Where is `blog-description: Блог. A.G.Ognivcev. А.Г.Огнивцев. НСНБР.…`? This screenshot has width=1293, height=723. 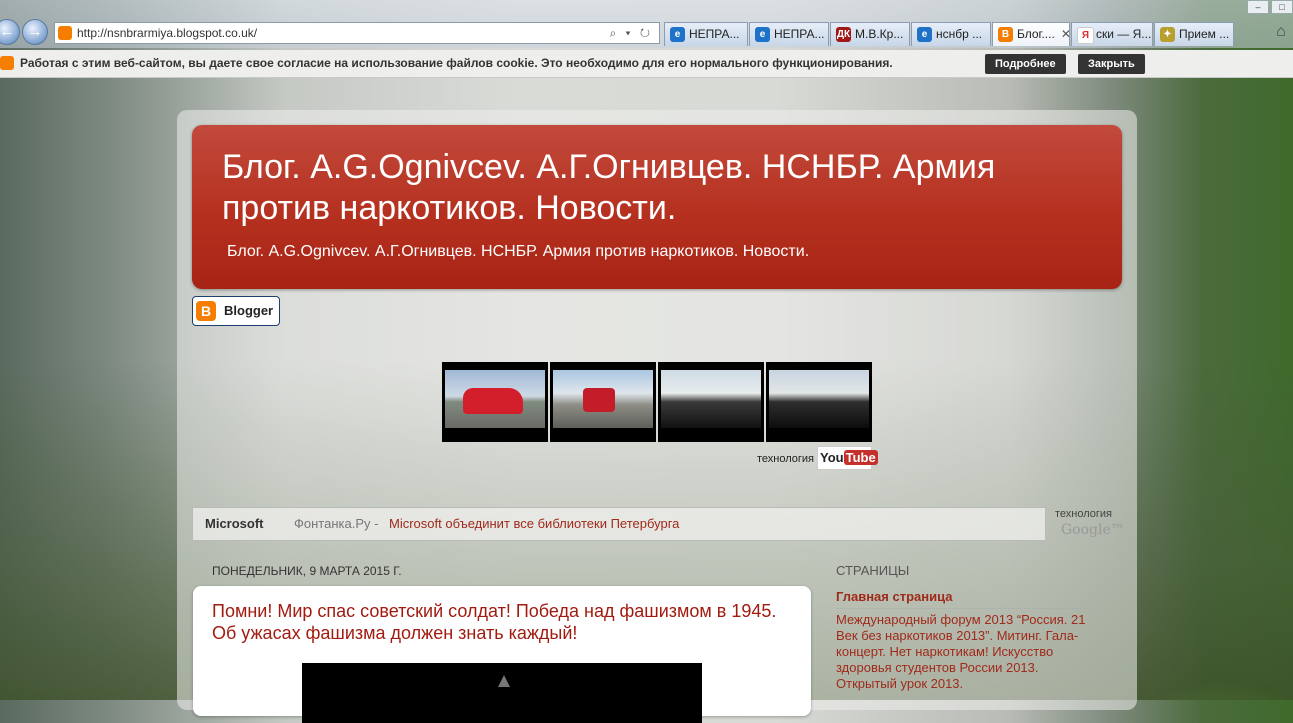 blog-description: Блог. A.G.Ognivcev. А.Г.Огнивцев. НСНБР.… is located at coordinates (518, 251).